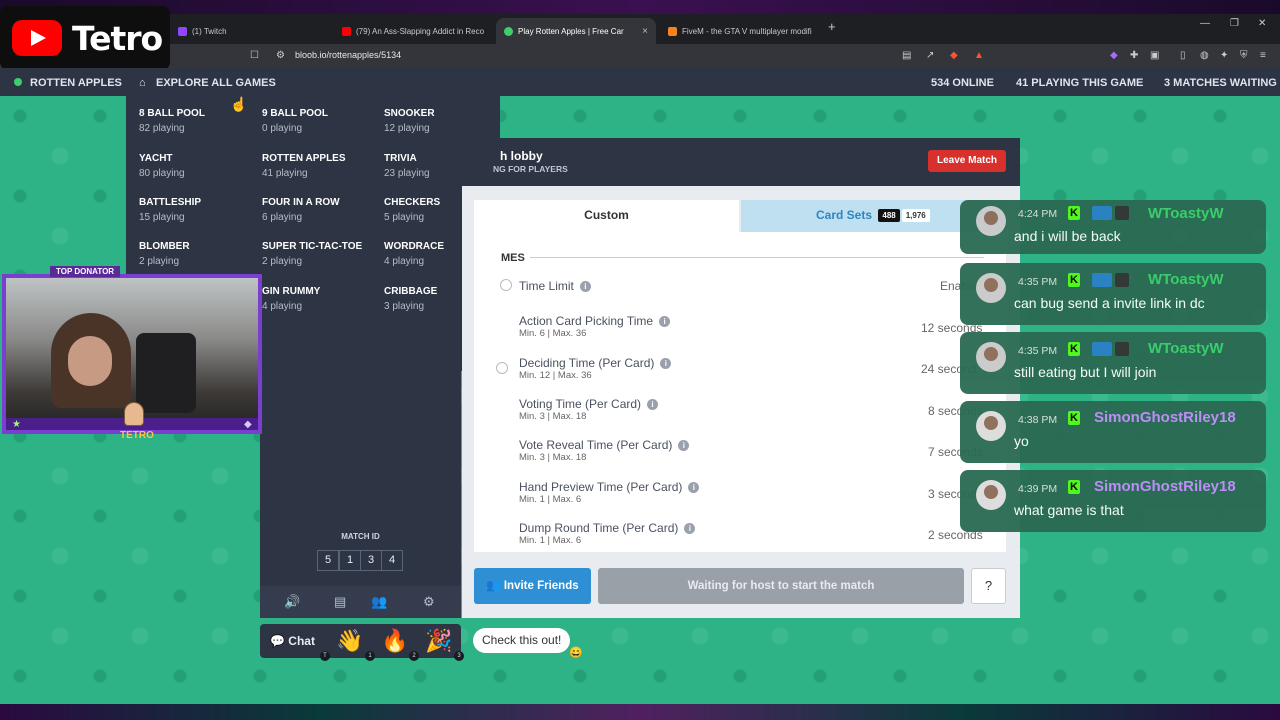 Image resolution: width=1280 pixels, height=720 pixels. Describe the element at coordinates (906, 55) in the screenshot. I see `reader-icon: ▤` at that location.